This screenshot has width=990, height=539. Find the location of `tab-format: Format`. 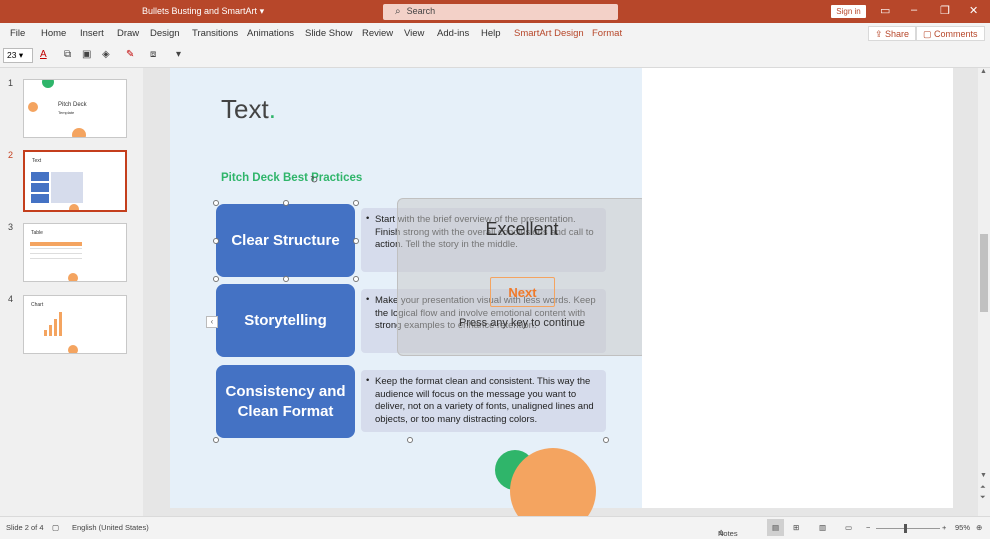

tab-format: Format is located at coordinates (607, 33).